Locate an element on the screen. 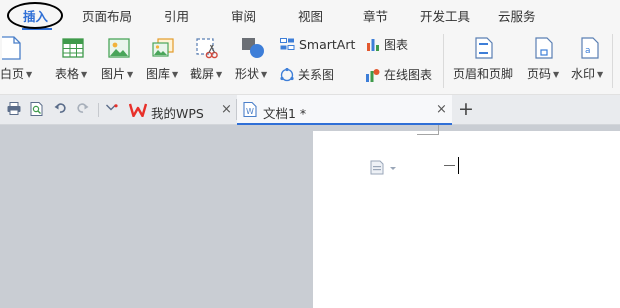  new-tab-button: + is located at coordinates (466, 109).